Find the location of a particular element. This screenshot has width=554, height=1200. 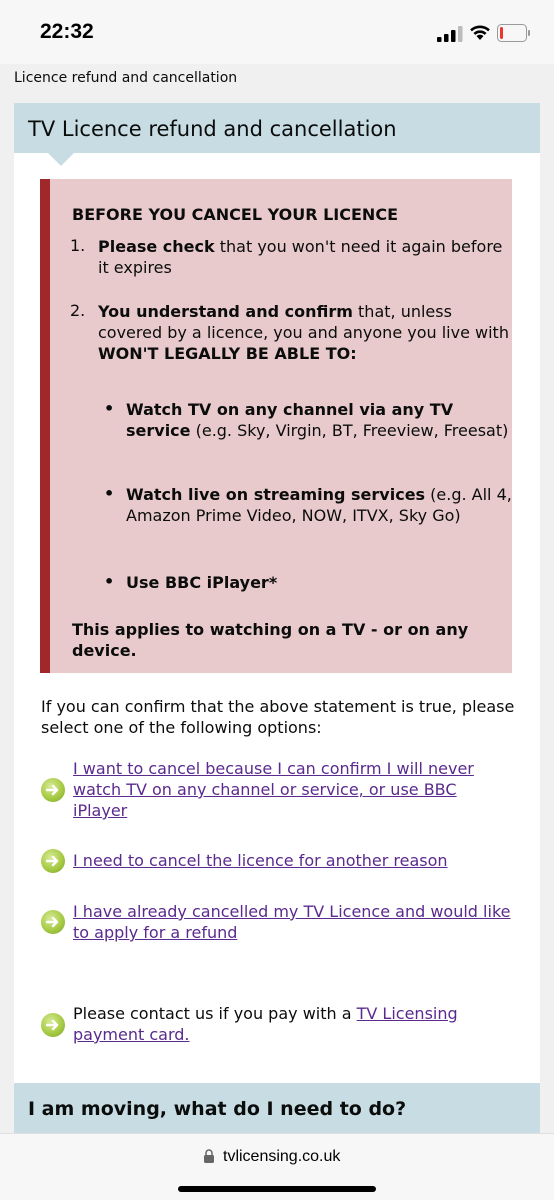

page-heading: Licence refund and cancellation is located at coordinates (126, 78).